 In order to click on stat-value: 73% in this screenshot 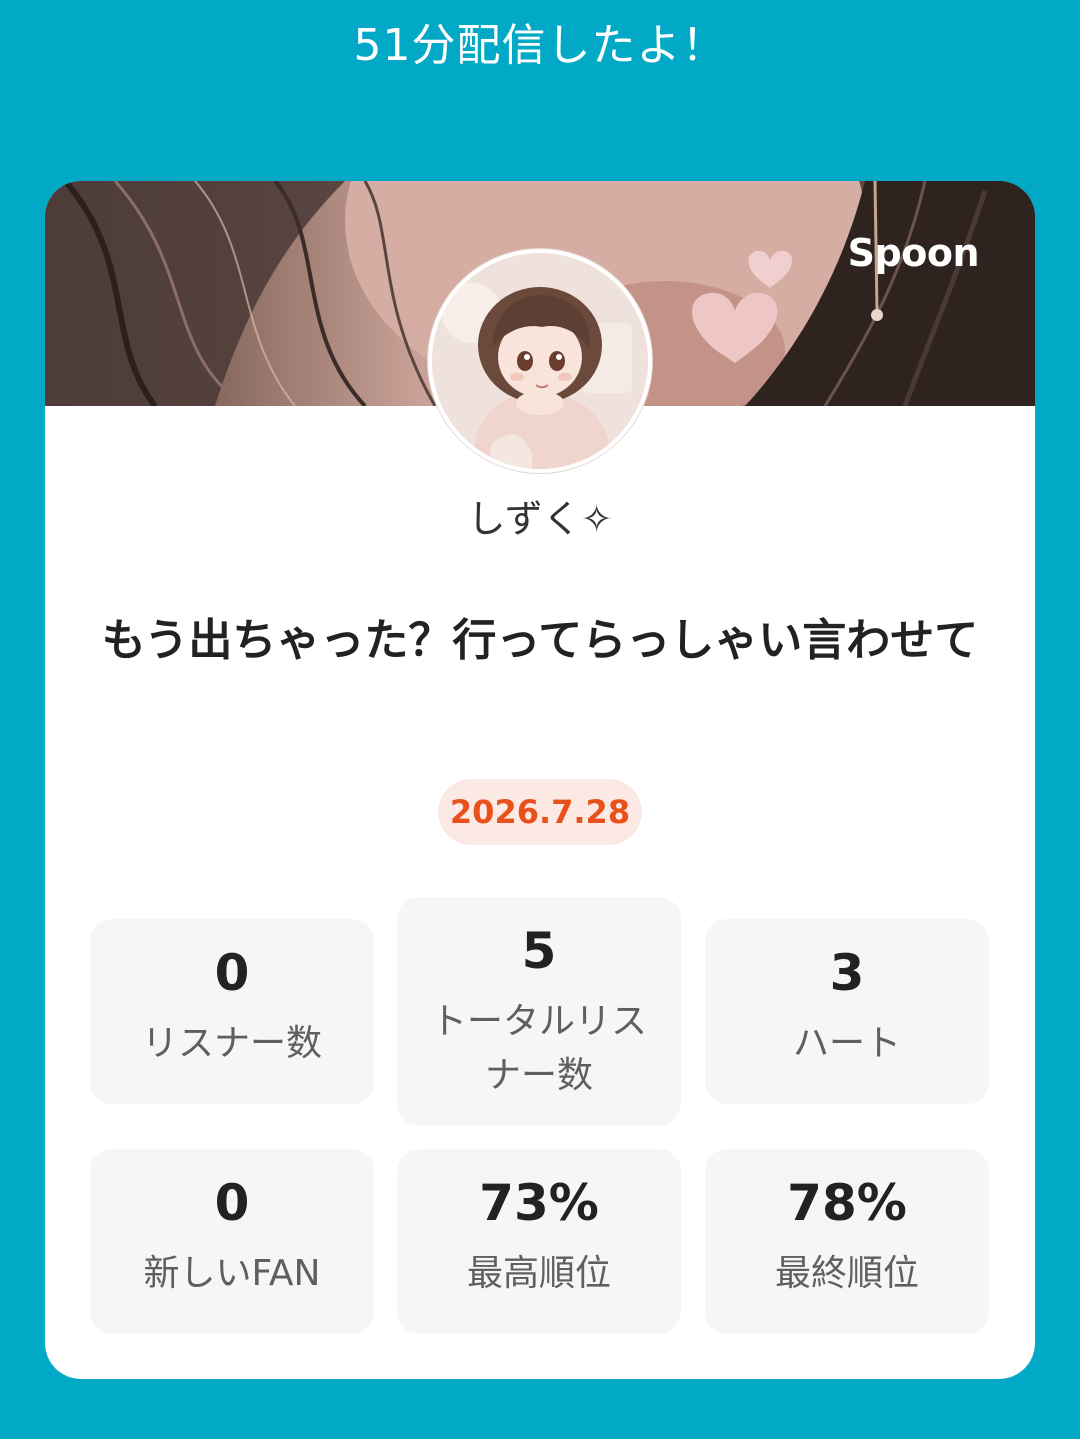, I will do `click(539, 1203)`.